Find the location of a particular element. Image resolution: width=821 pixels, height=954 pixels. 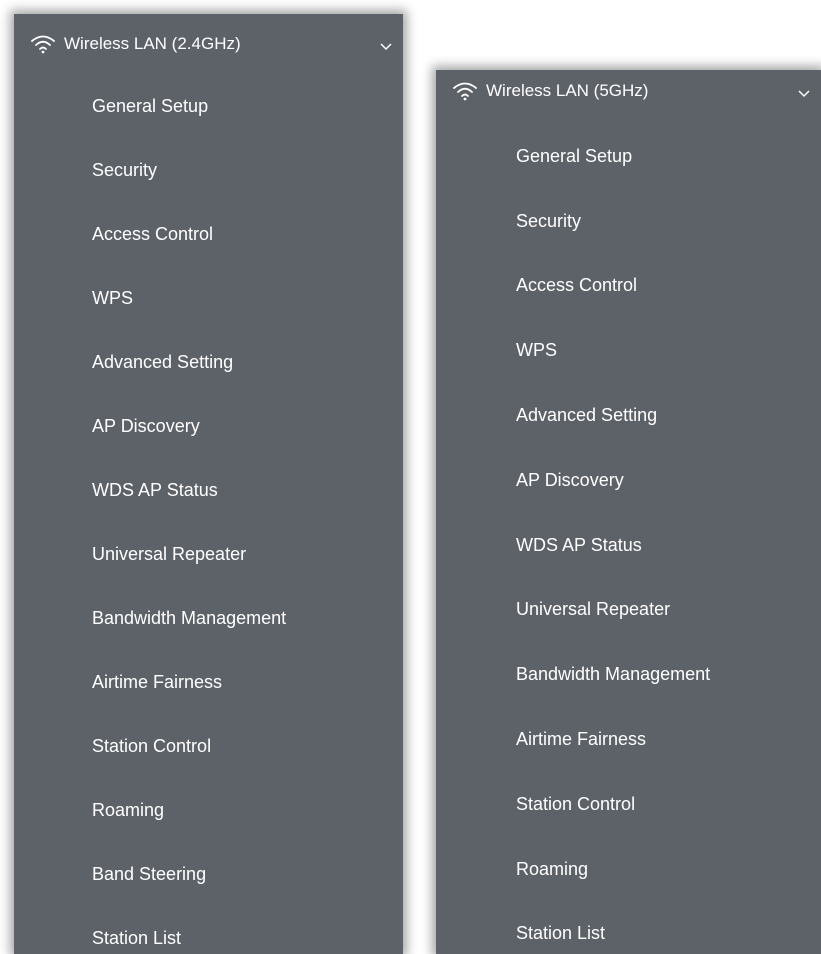

wireless-lan-24ghz-header: Wireless LAN (2.4GHz) is located at coordinates (208, 44).